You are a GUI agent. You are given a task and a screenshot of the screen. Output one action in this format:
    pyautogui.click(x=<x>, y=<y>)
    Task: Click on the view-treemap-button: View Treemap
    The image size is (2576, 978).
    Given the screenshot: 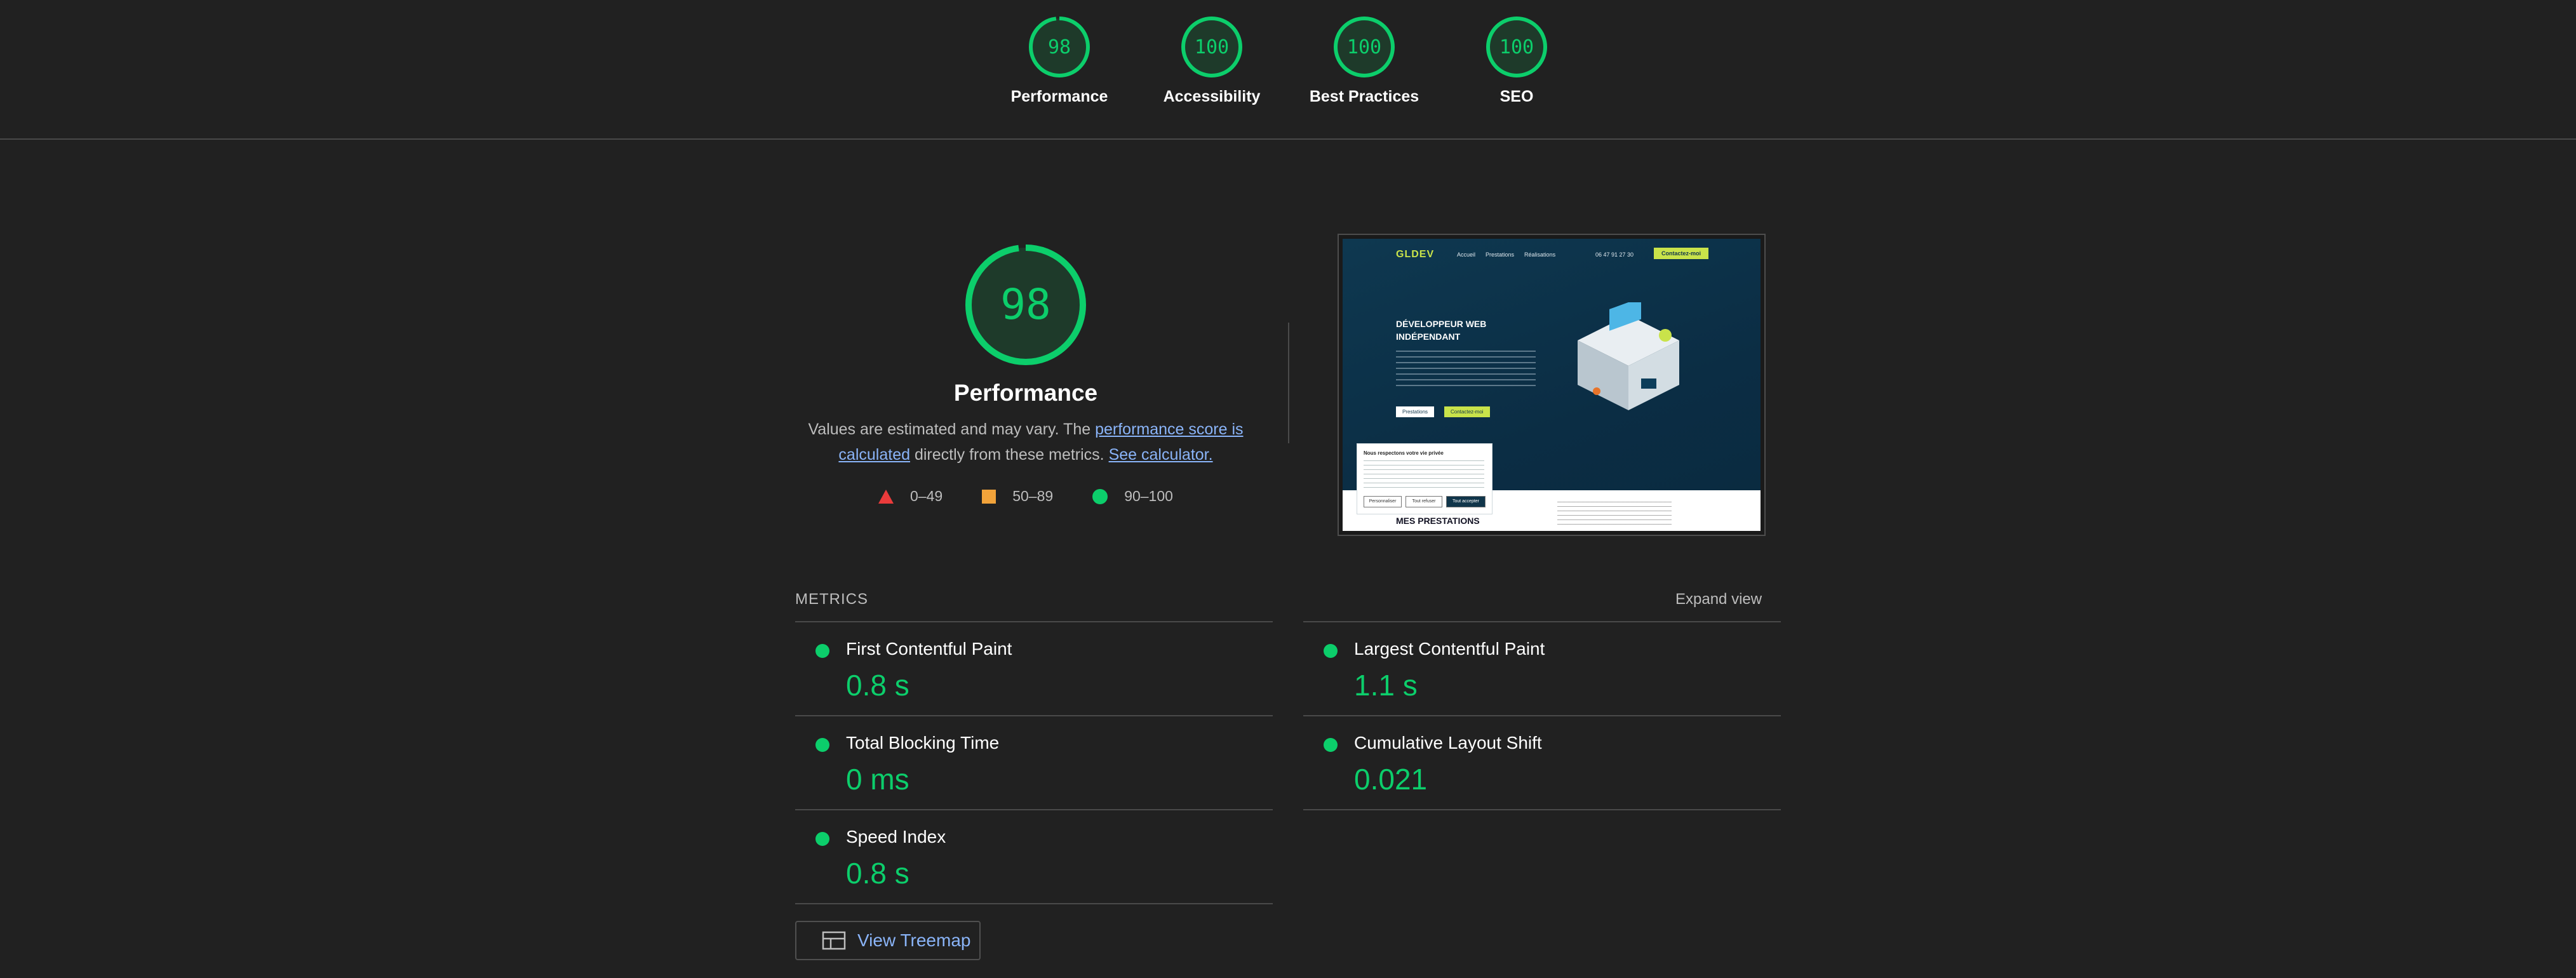 What is the action you would take?
    pyautogui.click(x=888, y=940)
    